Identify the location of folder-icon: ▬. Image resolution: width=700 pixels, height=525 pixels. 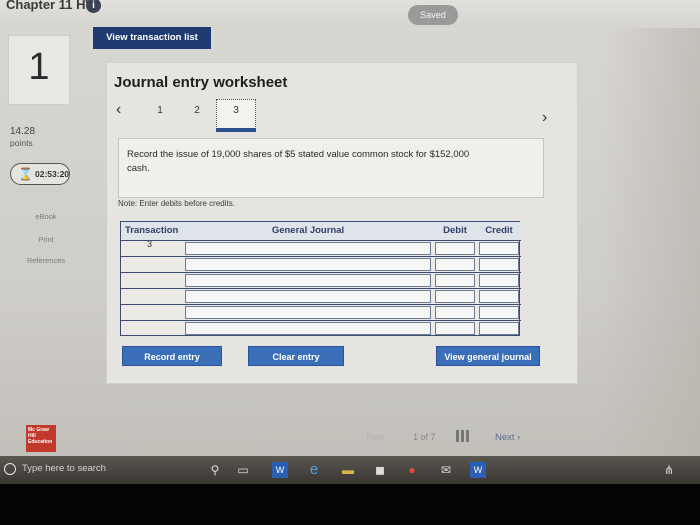
(348, 470).